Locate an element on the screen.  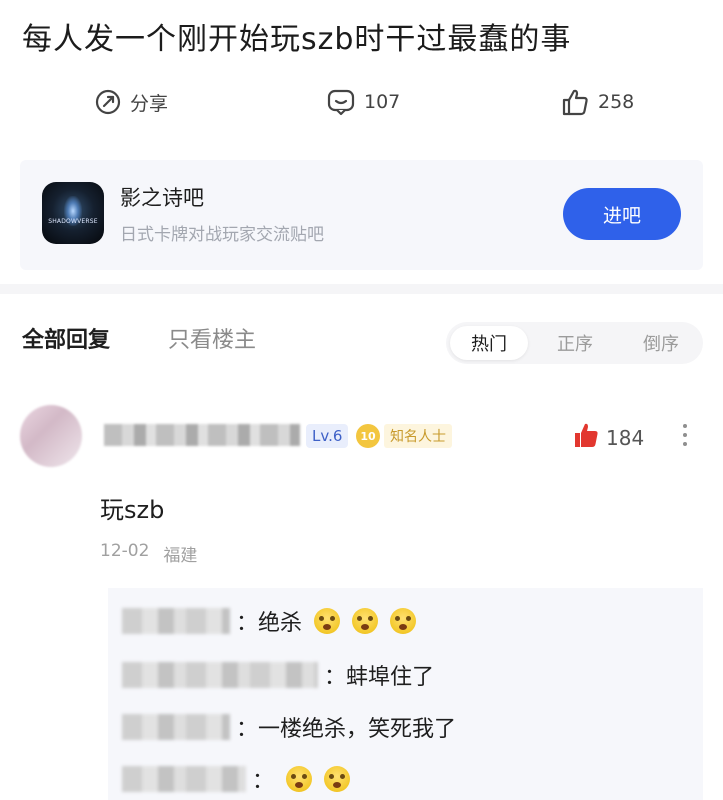
avatar is located at coordinates (51, 436).